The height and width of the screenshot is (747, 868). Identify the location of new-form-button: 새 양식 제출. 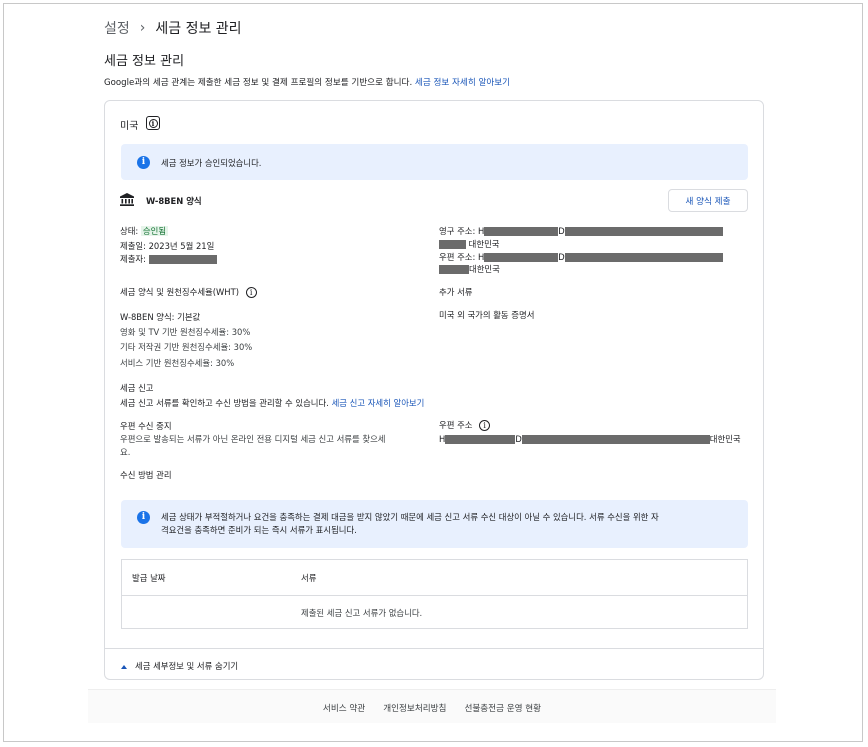
(708, 200).